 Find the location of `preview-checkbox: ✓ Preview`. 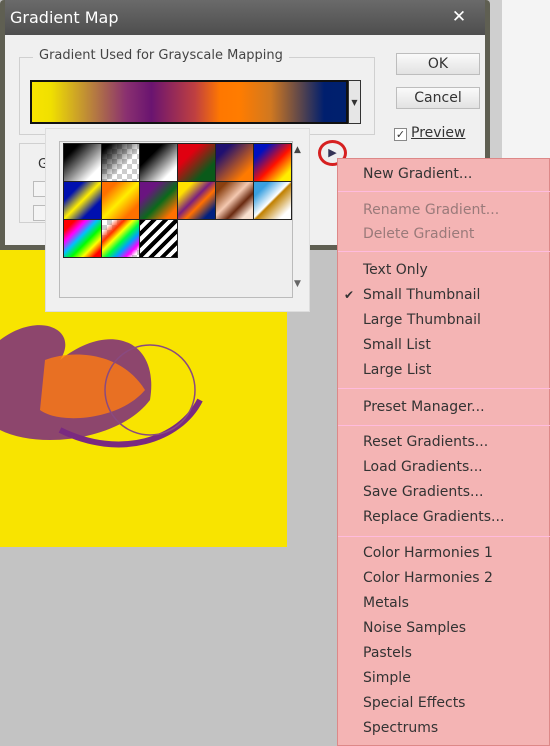

preview-checkbox: ✓ Preview is located at coordinates (430, 133).